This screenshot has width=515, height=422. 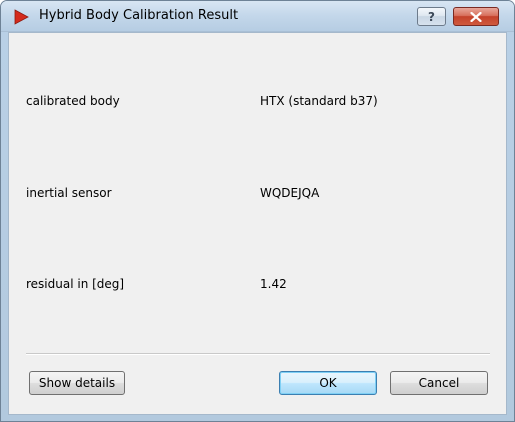 I want to click on window-title: Hybrid Body Calibration Result, so click(x=139, y=15).